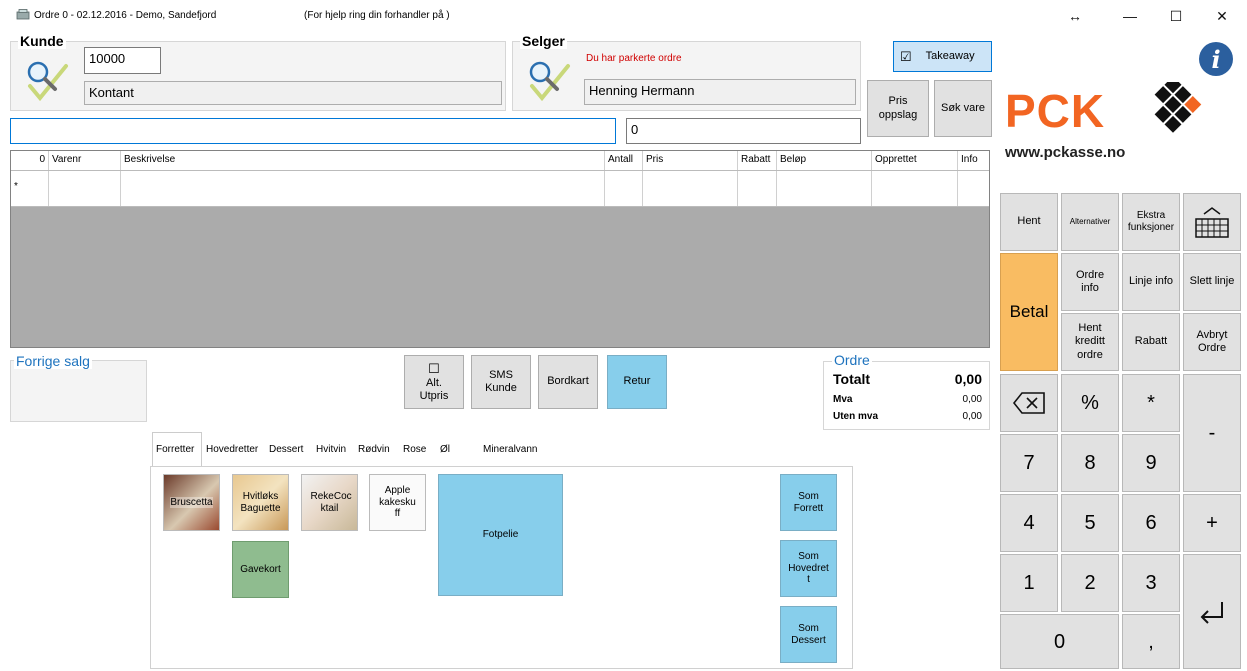 The width and height of the screenshot is (1247, 671). Describe the element at coordinates (191, 502) in the screenshot. I see `menu-item-bruschetta: Bruscetta` at that location.